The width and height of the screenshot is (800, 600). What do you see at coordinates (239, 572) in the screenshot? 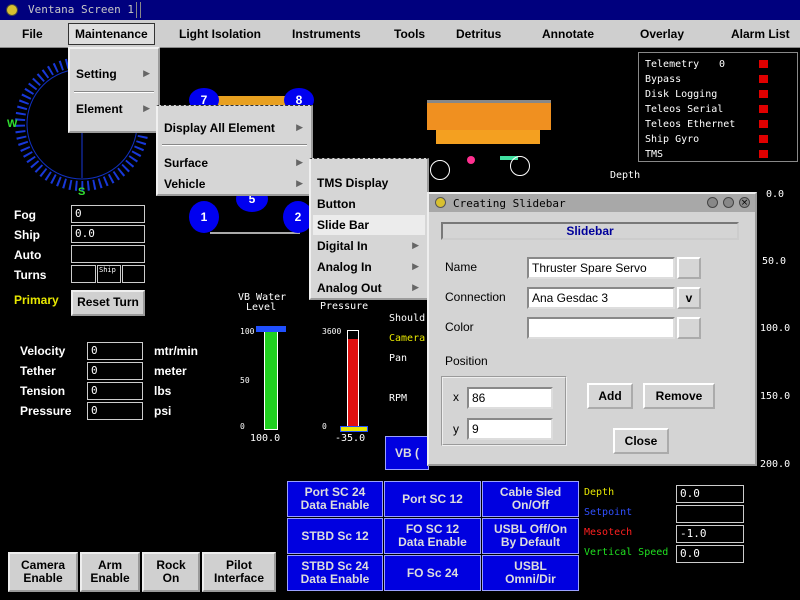
I see `pilot-interface-button: Pilot Interface` at bounding box center [239, 572].